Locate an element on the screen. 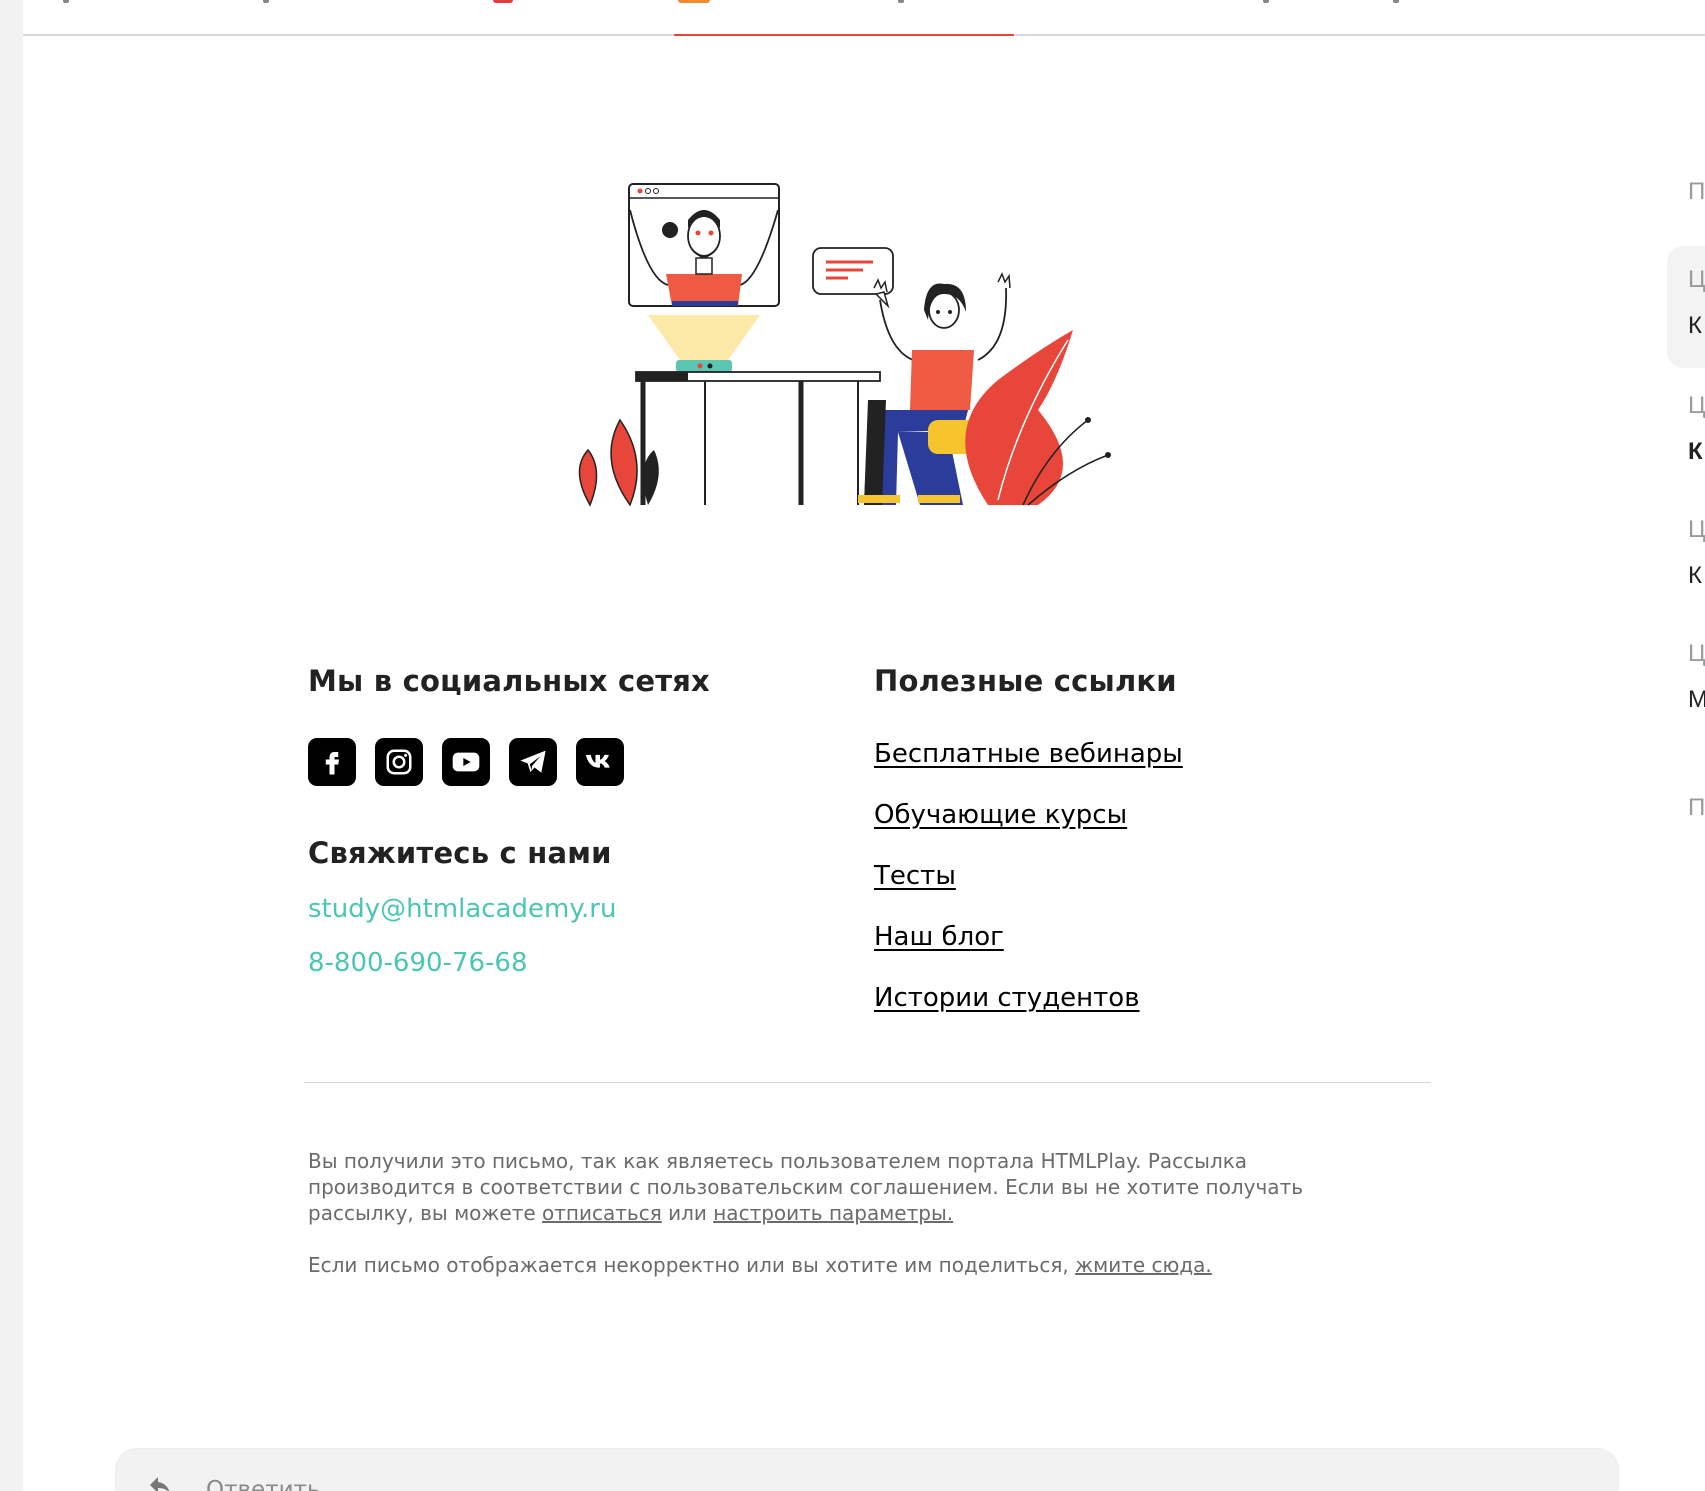 This screenshot has width=1705, height=1491. email-link: study@htmlacademy.ru is located at coordinates (568, 909).